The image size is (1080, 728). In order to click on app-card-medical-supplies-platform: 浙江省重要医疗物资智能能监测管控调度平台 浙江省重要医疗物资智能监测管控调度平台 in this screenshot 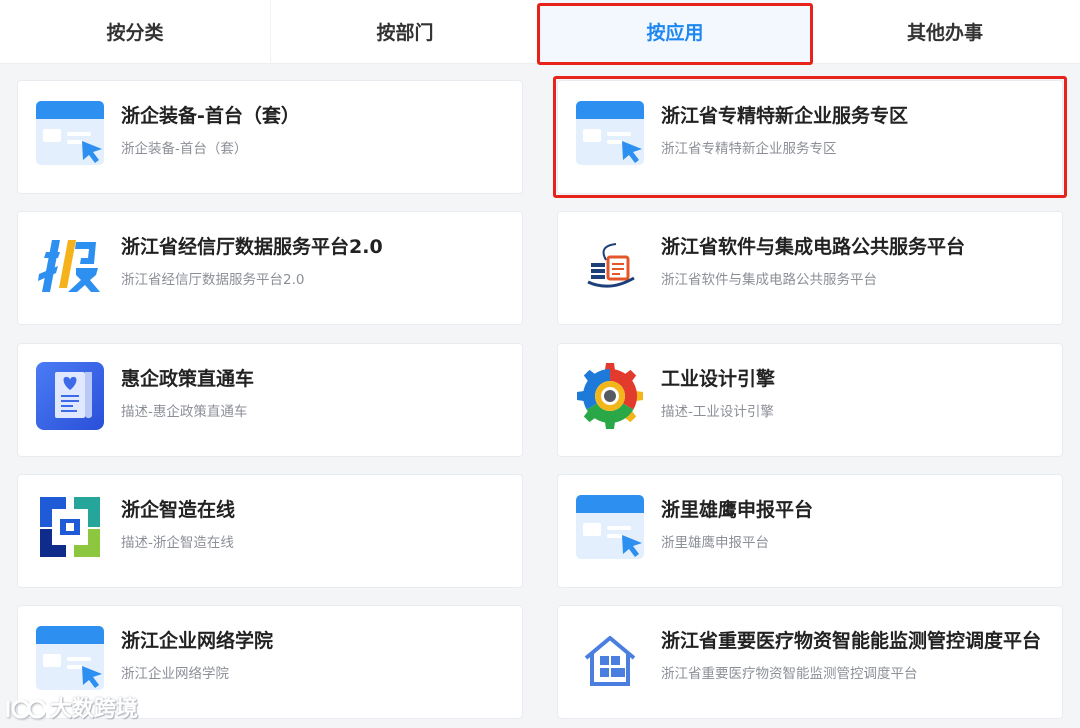, I will do `click(810, 662)`.